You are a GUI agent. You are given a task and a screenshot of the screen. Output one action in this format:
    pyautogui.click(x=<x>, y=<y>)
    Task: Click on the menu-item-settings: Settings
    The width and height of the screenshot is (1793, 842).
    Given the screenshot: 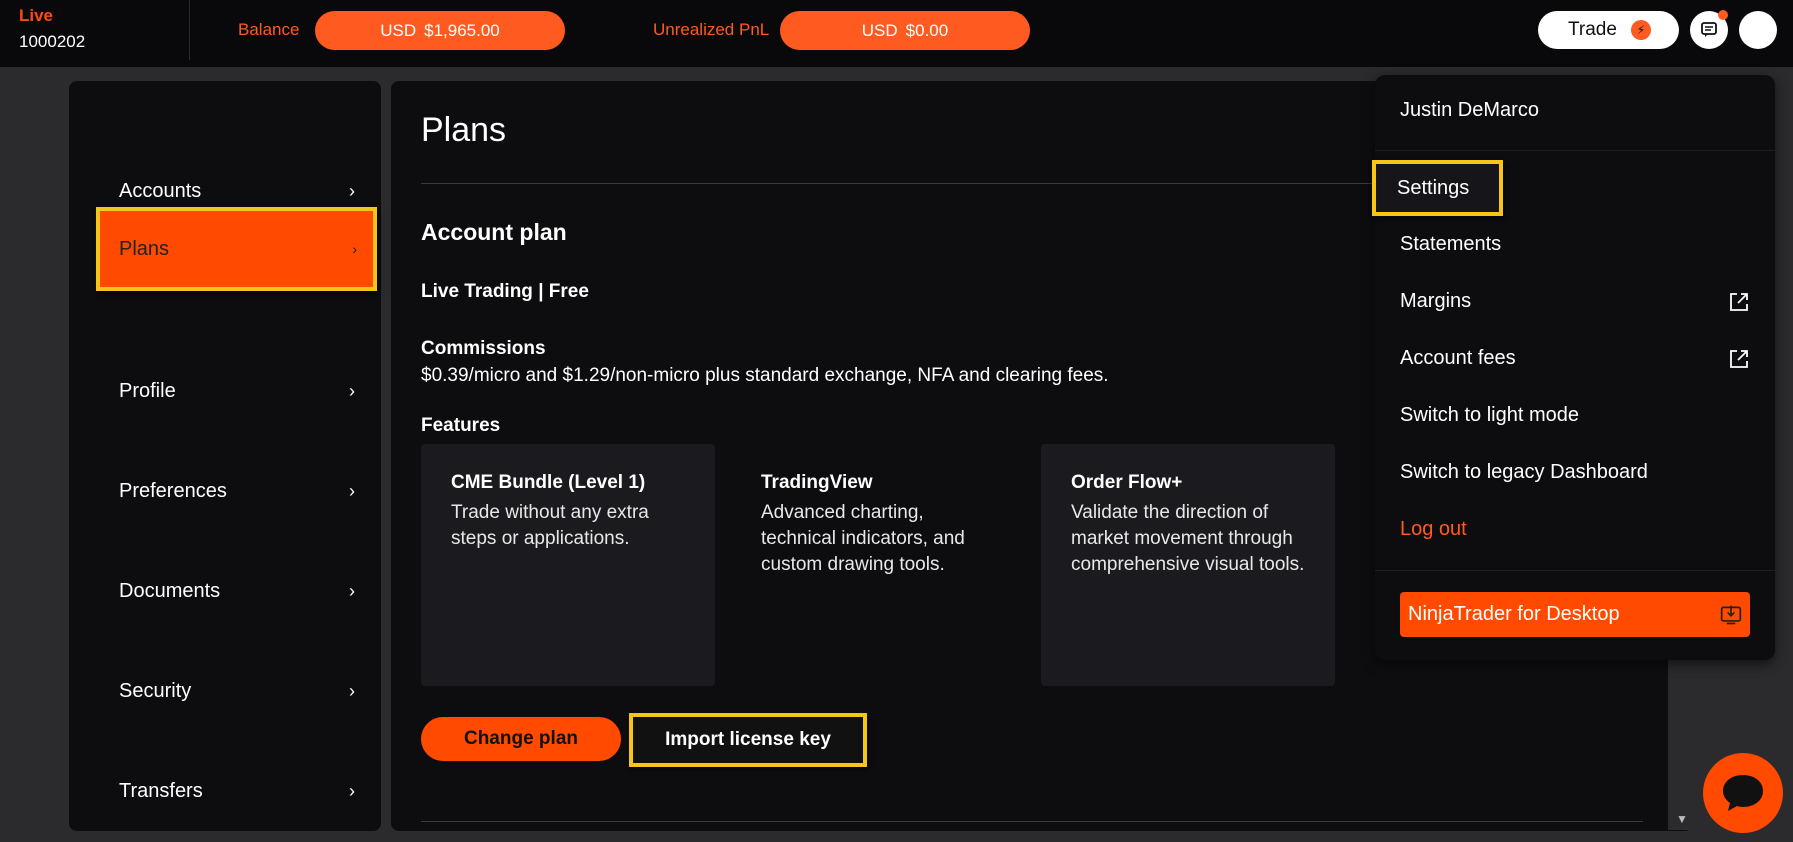 What is the action you would take?
    pyautogui.click(x=1437, y=188)
    